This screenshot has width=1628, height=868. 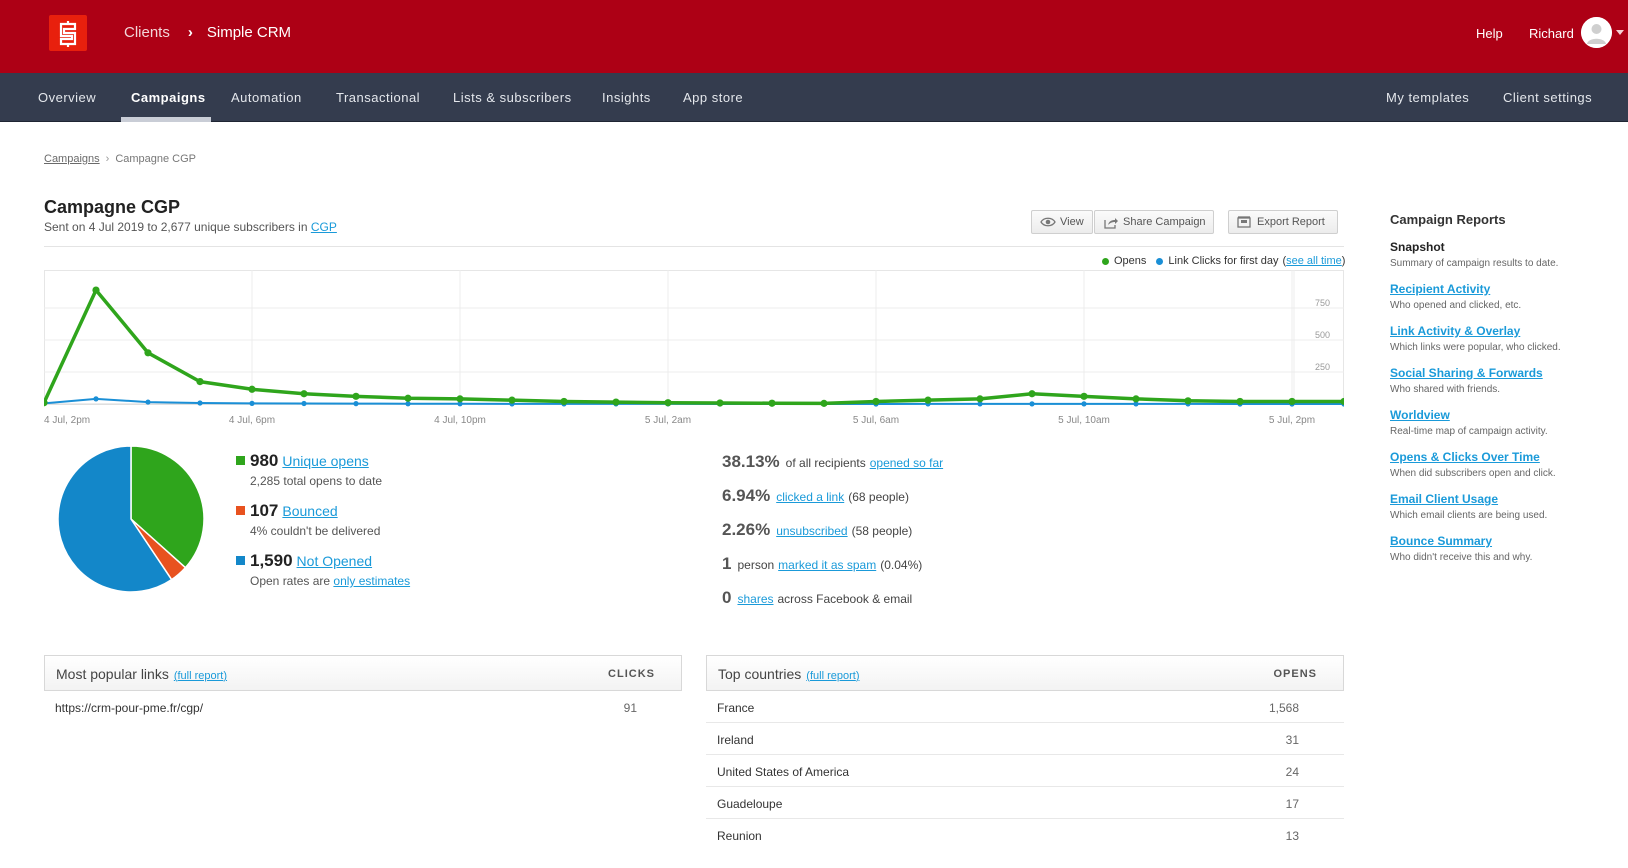 I want to click on country-opens: 31, so click(x=1292, y=740).